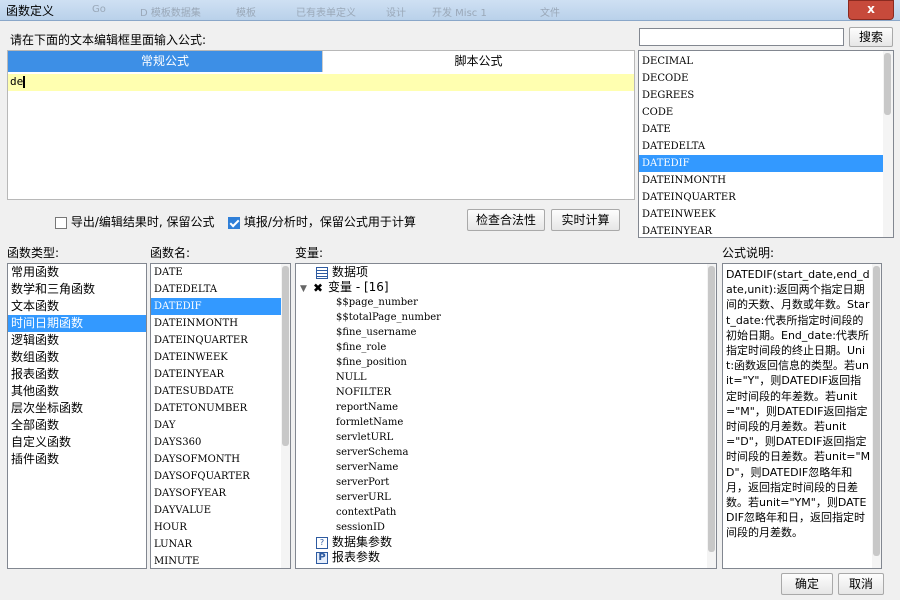 The image size is (900, 600). I want to click on option-keep-on-fill: 填报/分析时，保留公式用于计算, so click(322, 221).